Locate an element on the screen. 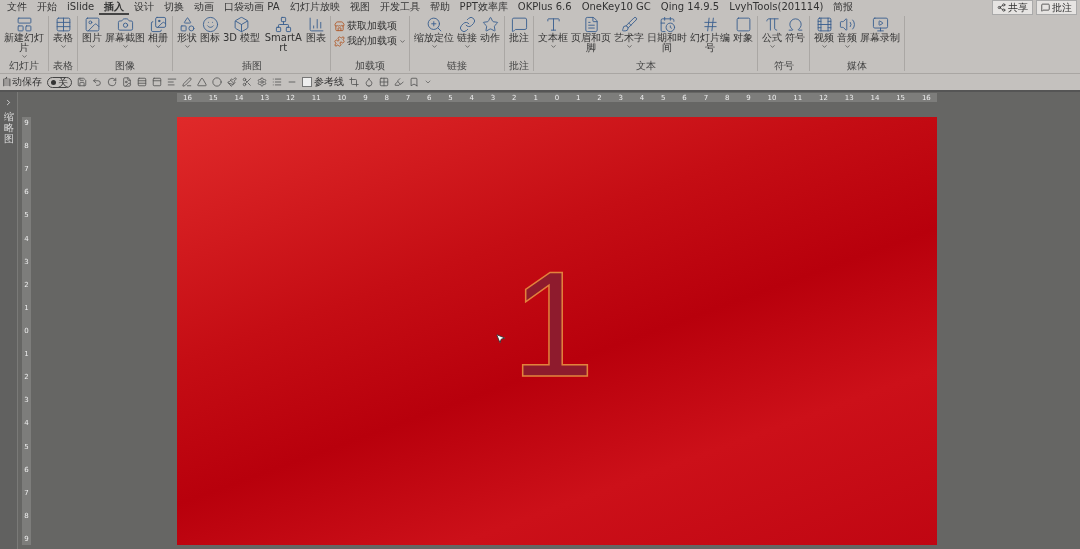 The image size is (1080, 549). rows-icon is located at coordinates (142, 82).